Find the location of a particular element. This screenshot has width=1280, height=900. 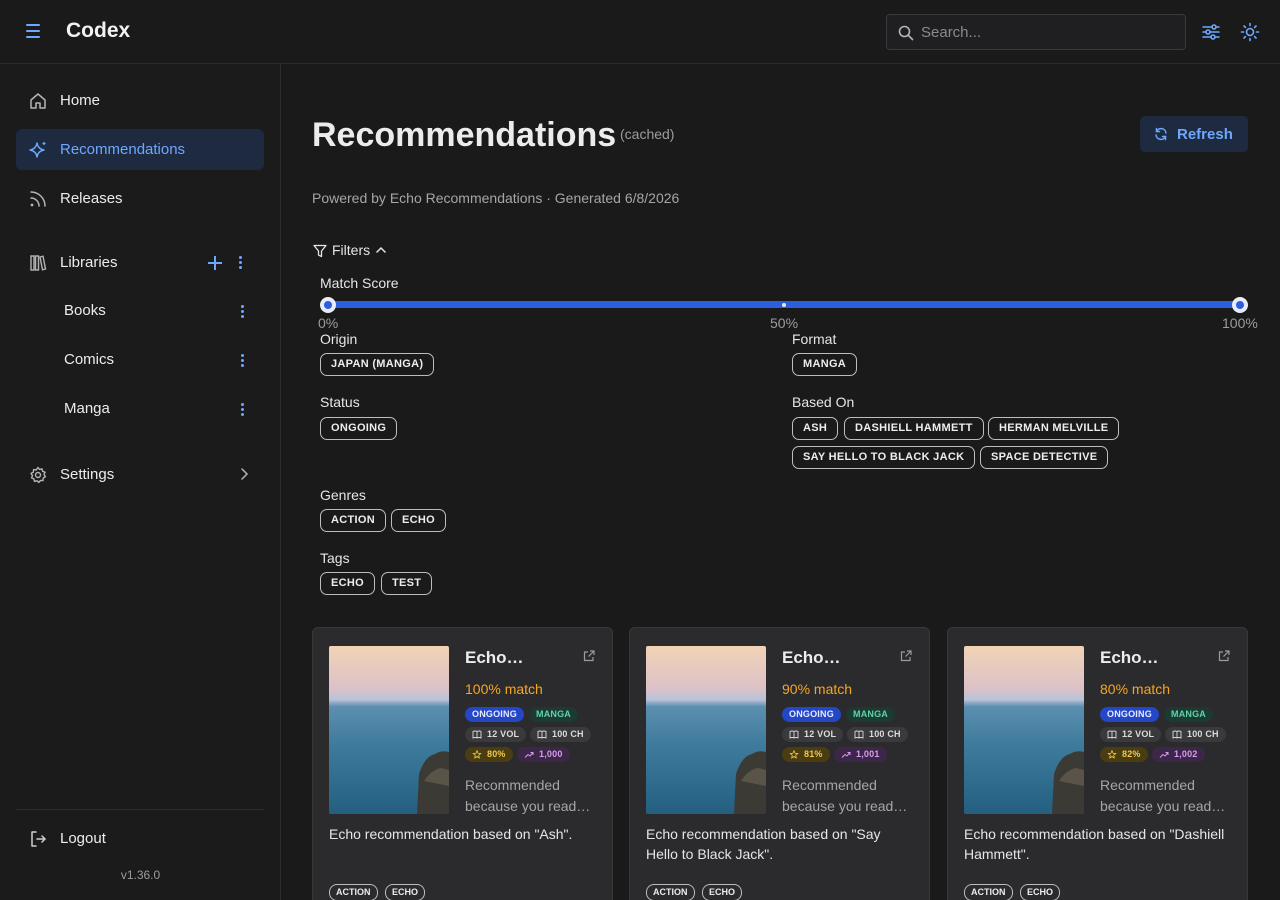

logout-label: Logout is located at coordinates (83, 838).